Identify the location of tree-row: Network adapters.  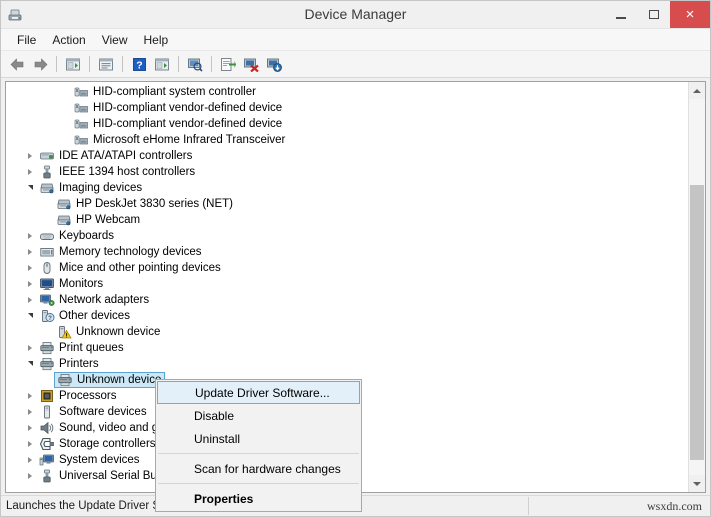
(347, 300).